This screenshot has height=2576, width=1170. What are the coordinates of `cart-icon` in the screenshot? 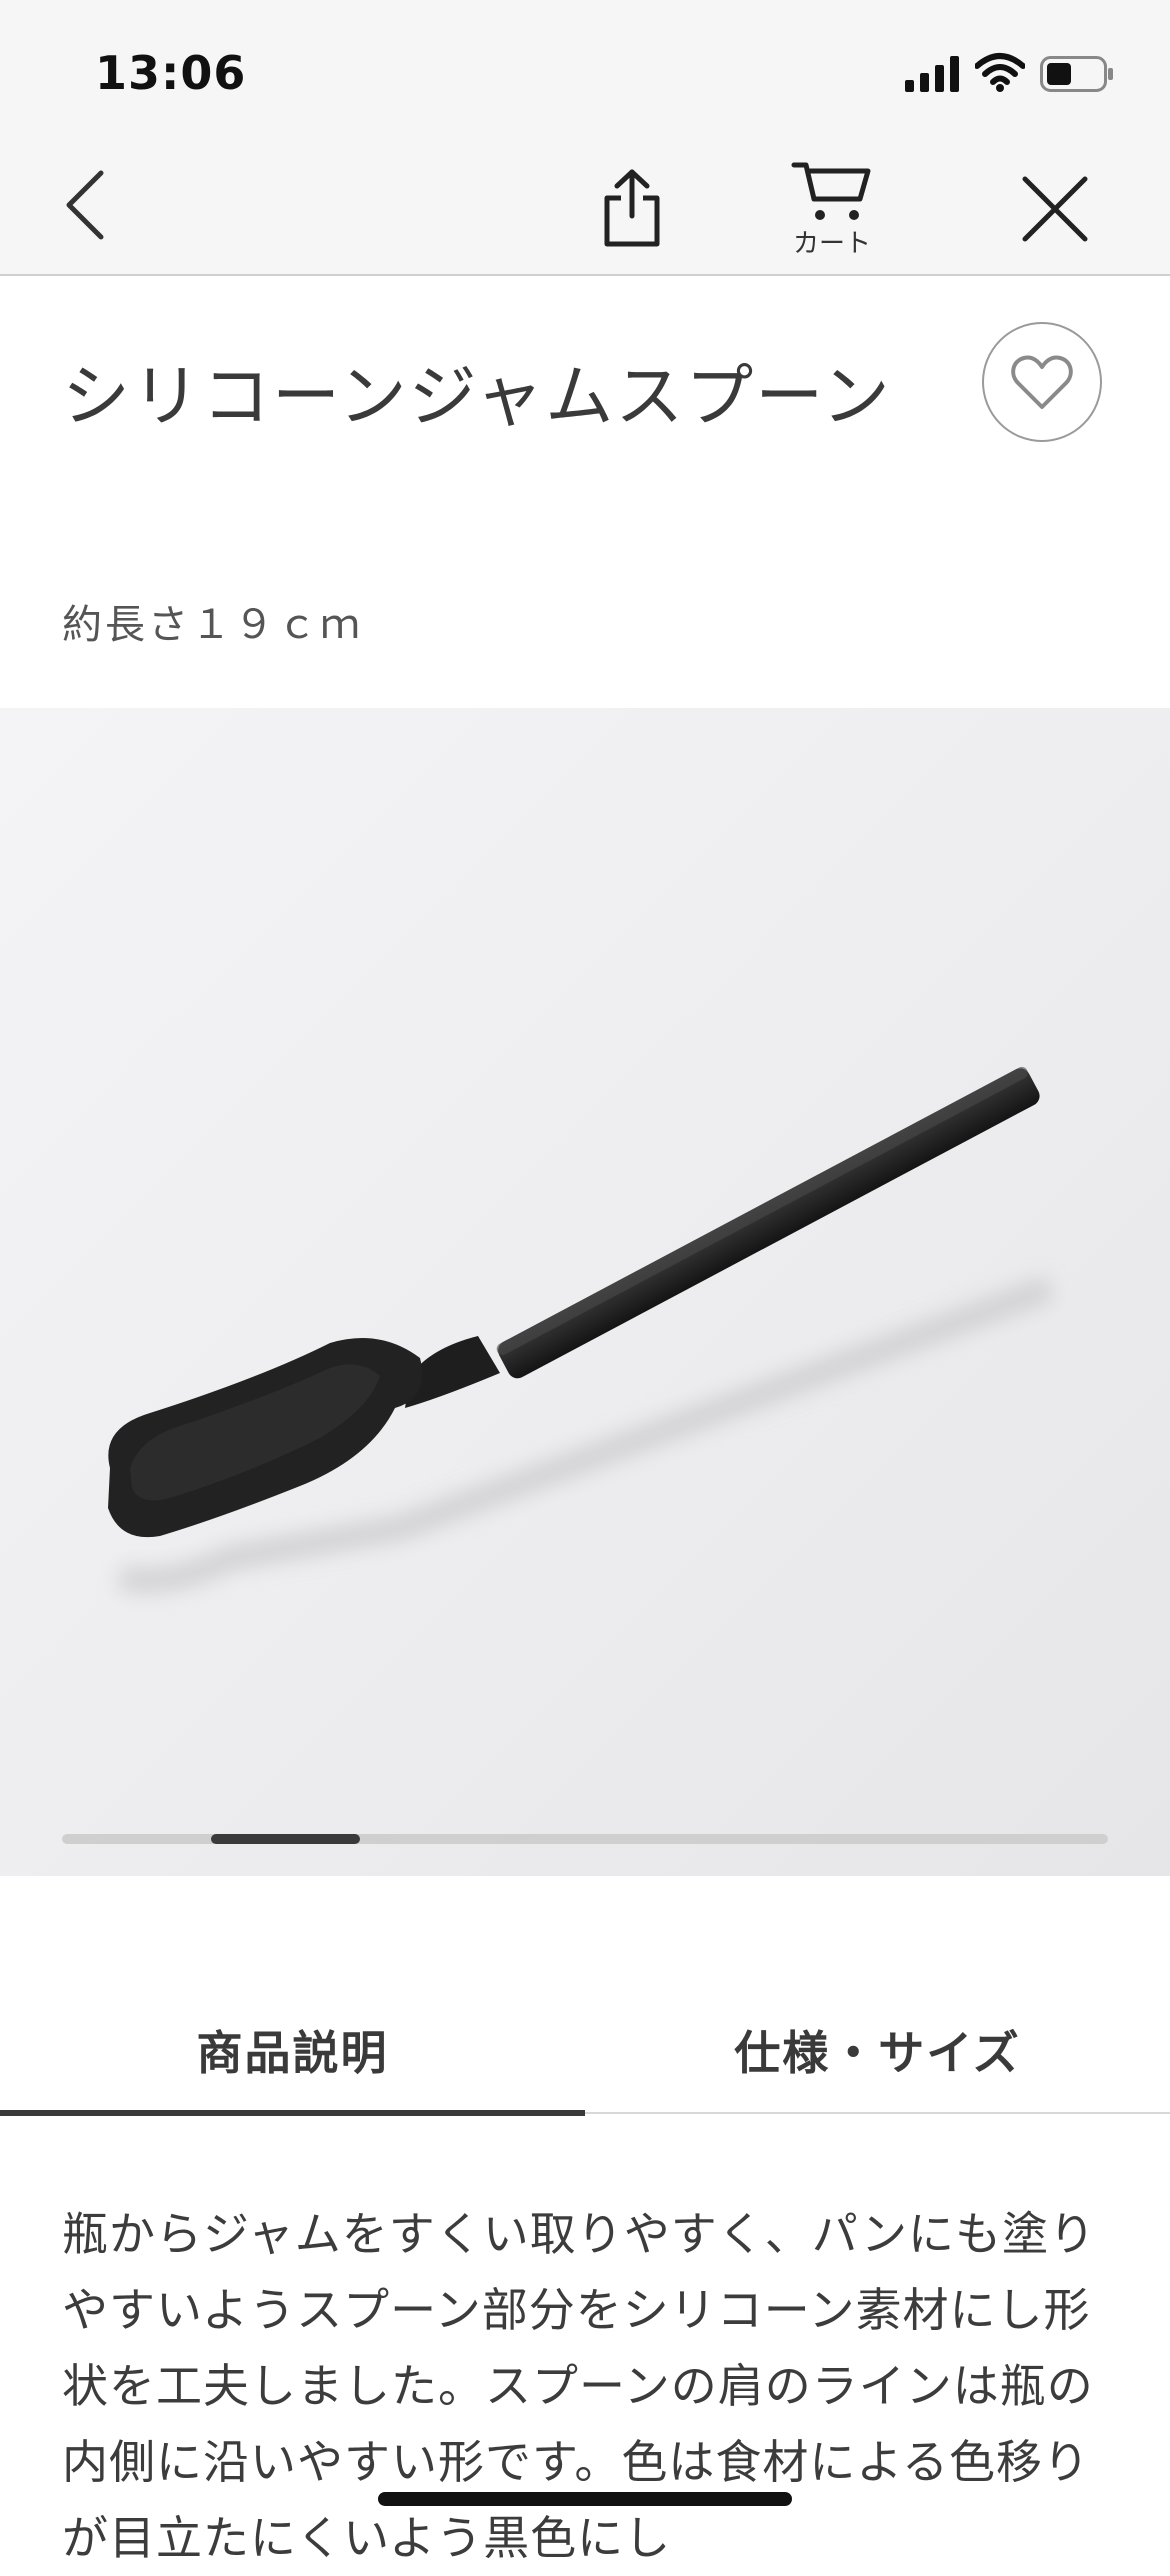 It's located at (831, 191).